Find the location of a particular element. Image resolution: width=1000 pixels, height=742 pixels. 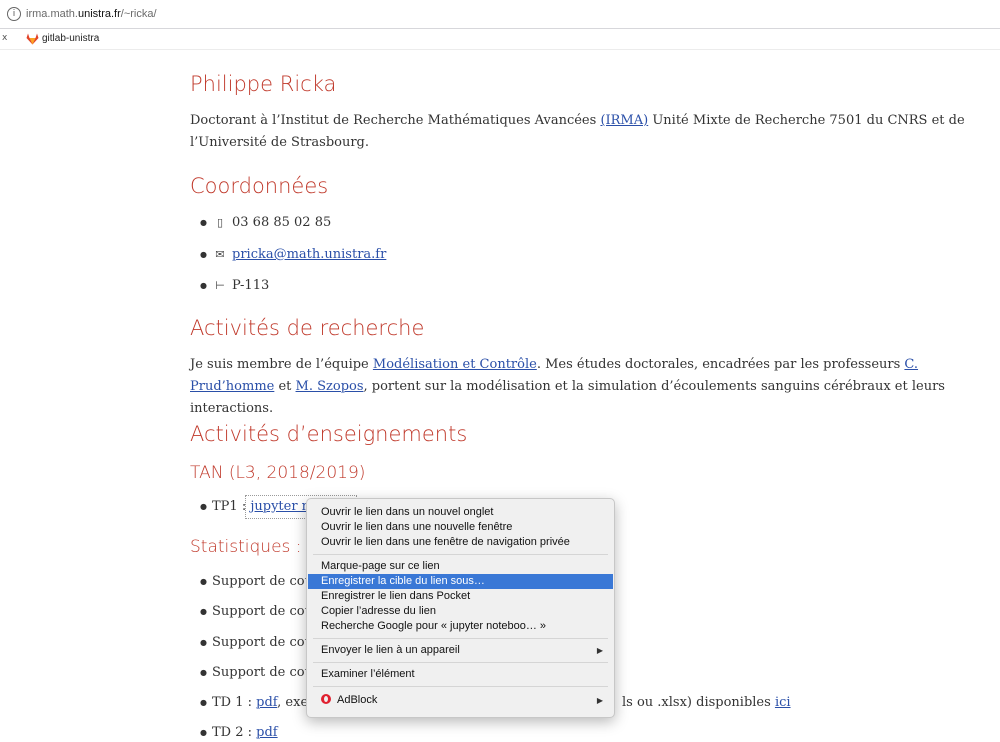

menu-save-to-pocket: Enregistrer le lien dans Pocket is located at coordinates (460, 596).